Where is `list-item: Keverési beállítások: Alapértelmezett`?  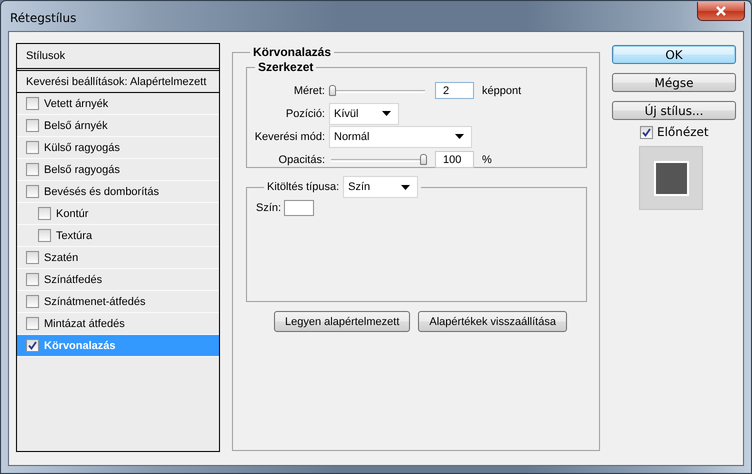
list-item: Keverési beállítások: Alapértelmezett is located at coordinates (118, 82).